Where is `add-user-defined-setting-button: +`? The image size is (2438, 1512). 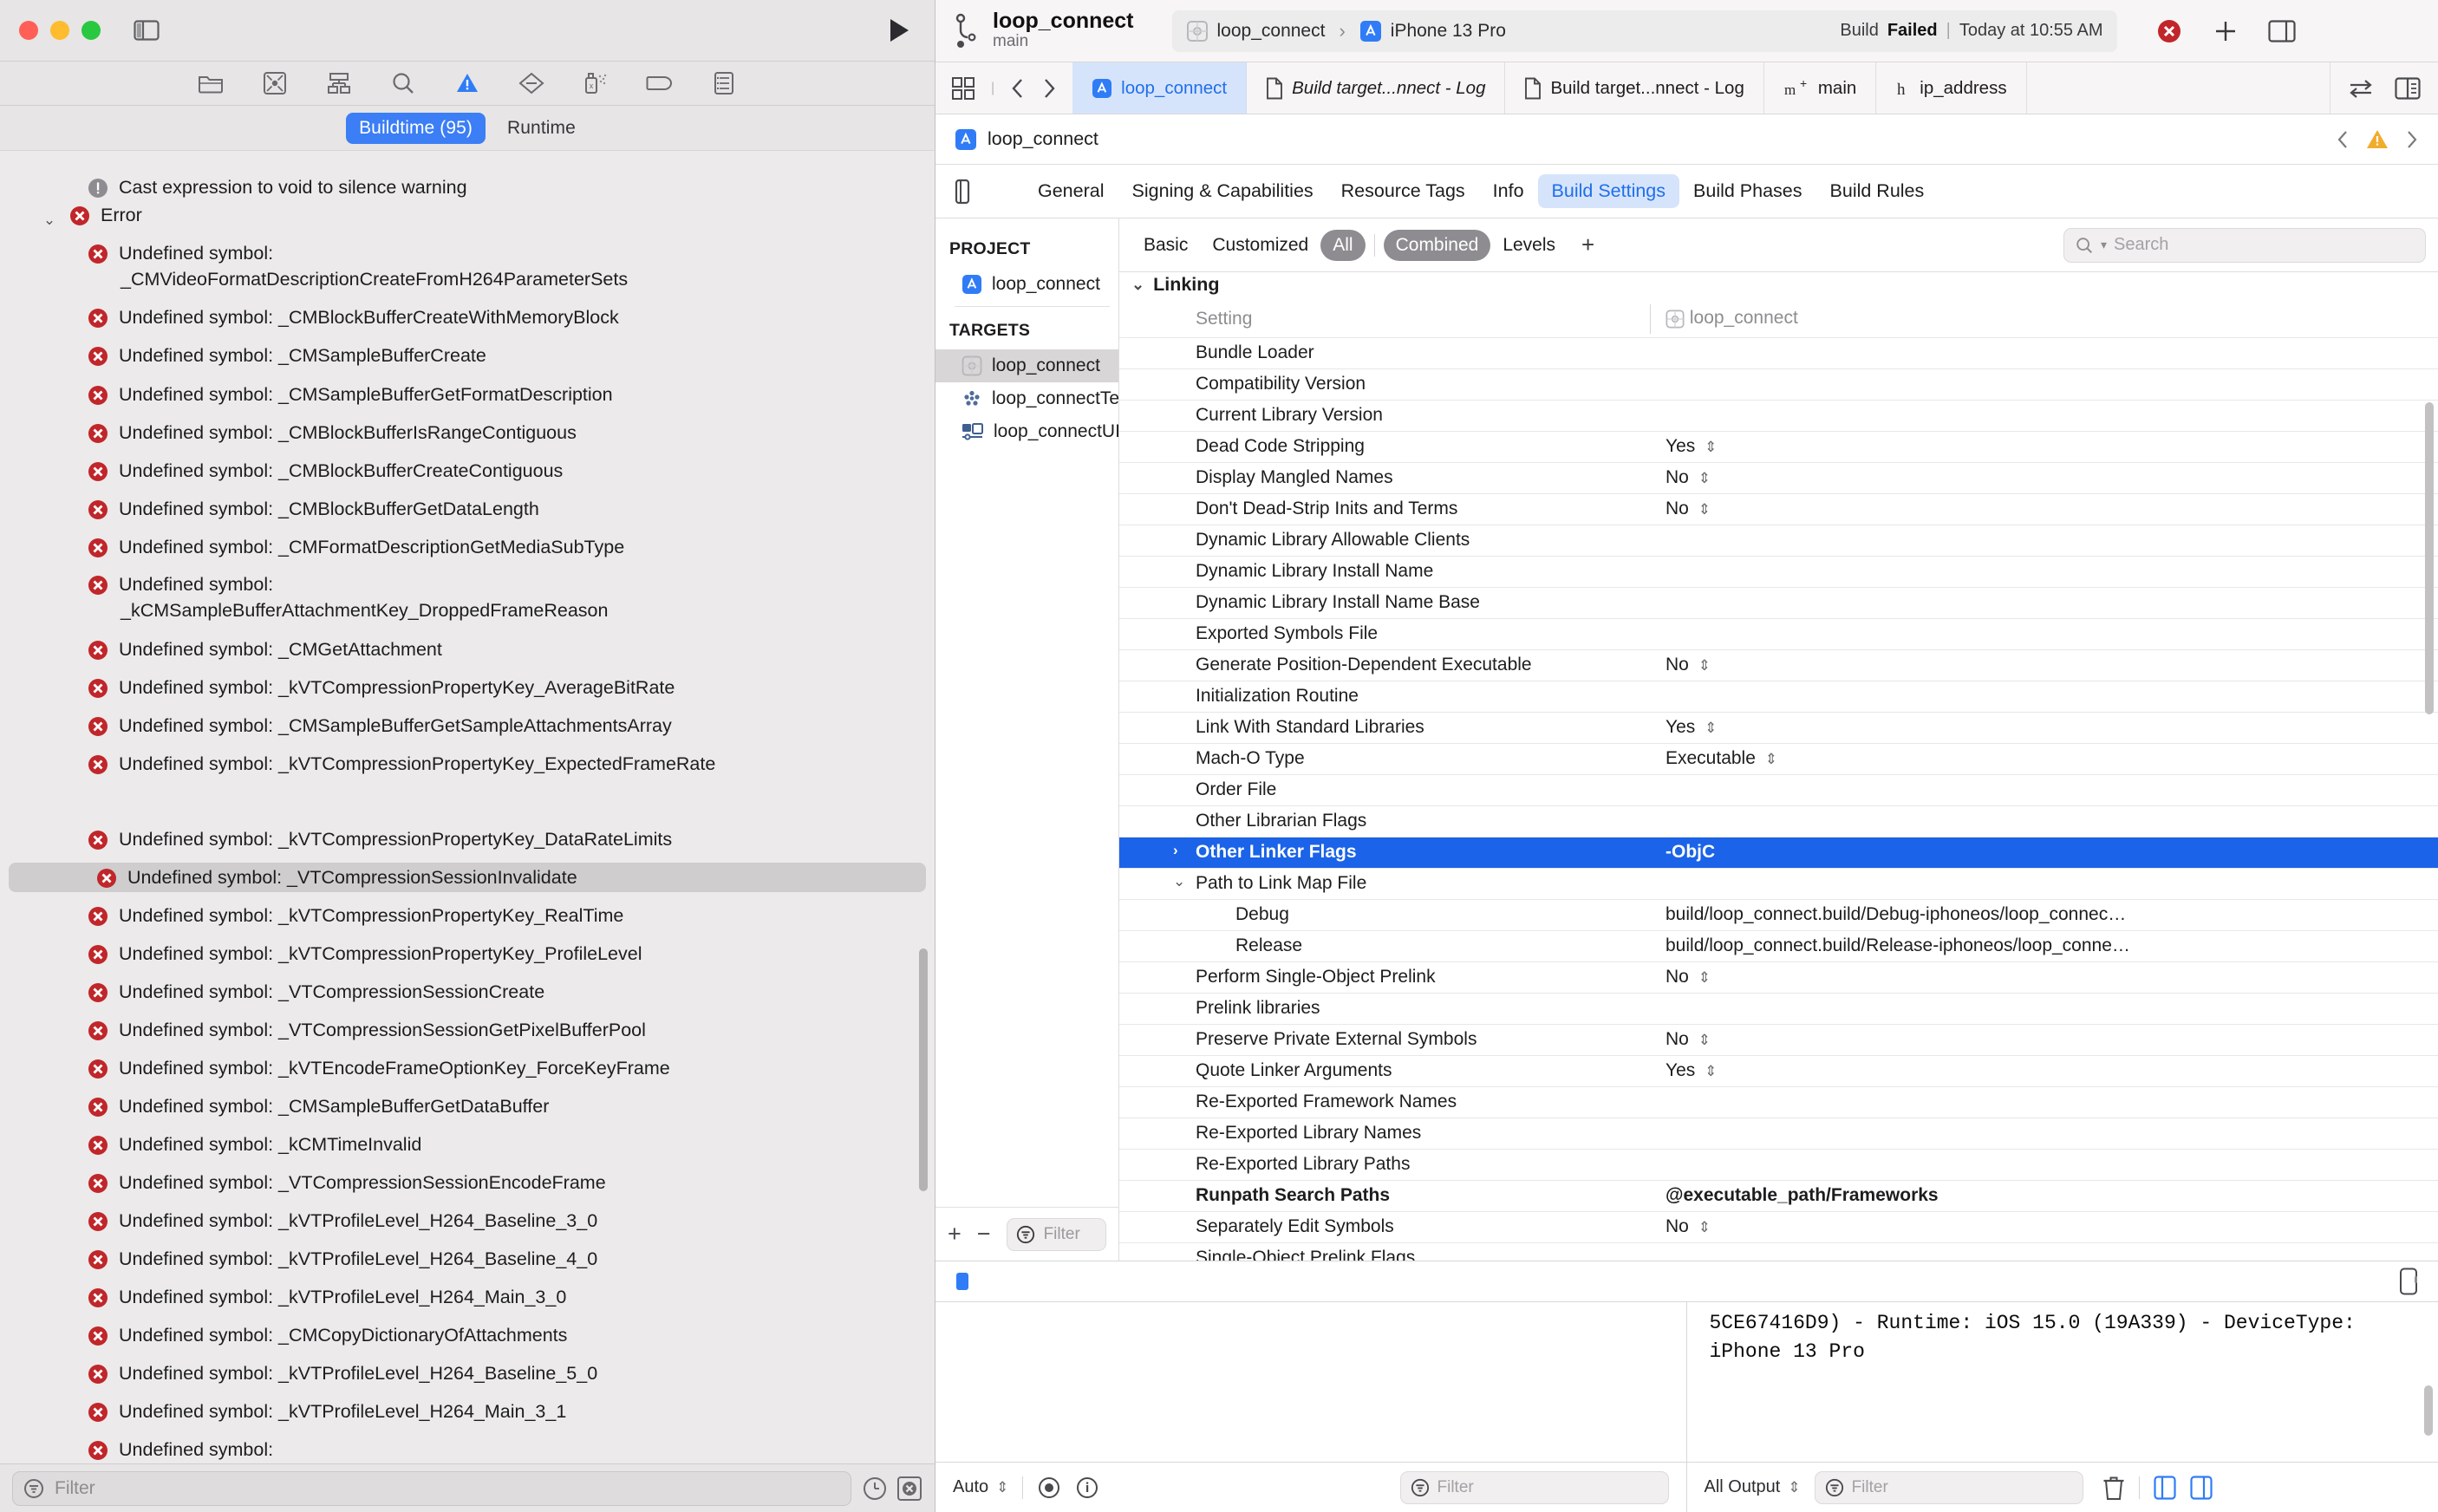
add-user-defined-setting-button: + is located at coordinates (1588, 244).